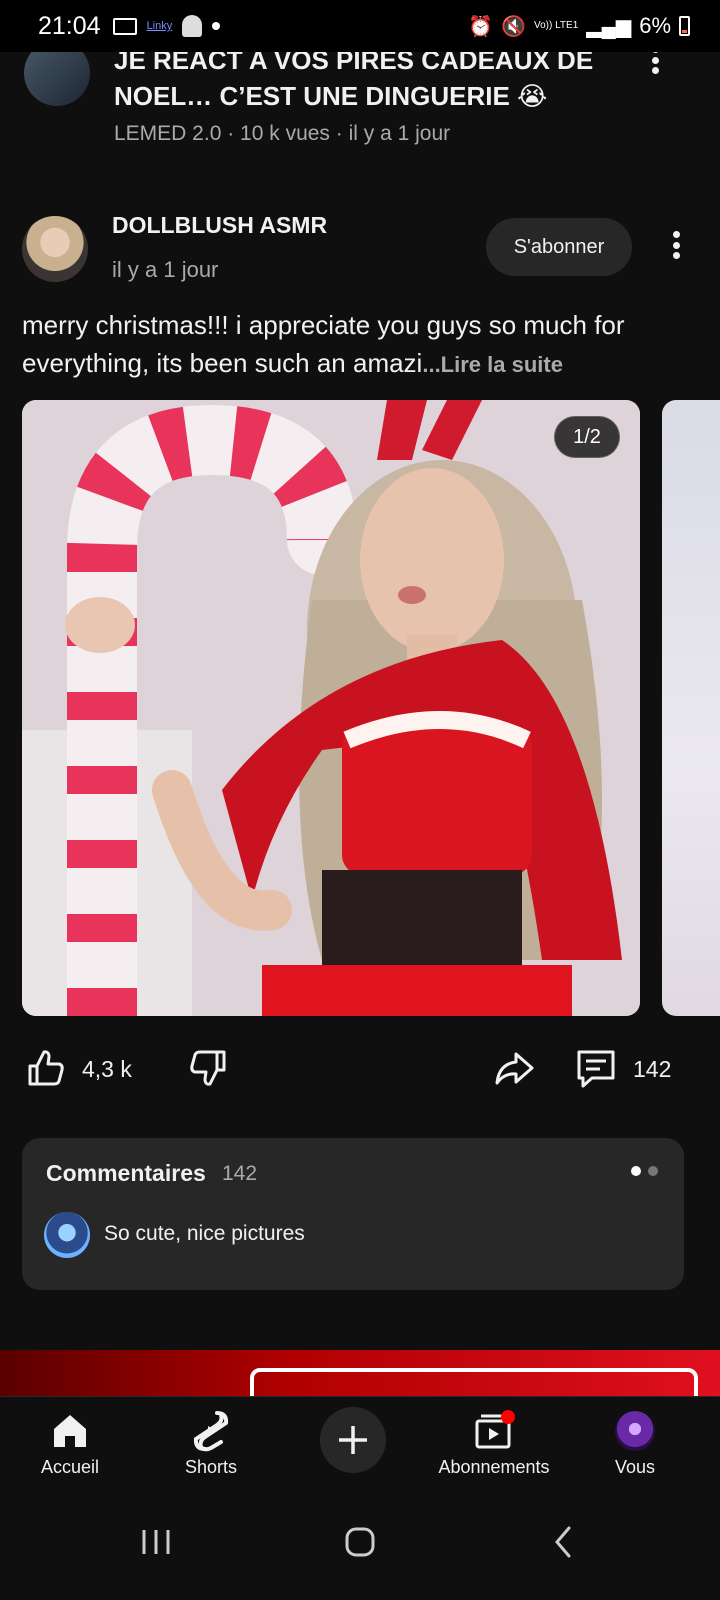 The image size is (720, 1600). I want to click on nav-home-label: Accueil, so click(70, 1467).